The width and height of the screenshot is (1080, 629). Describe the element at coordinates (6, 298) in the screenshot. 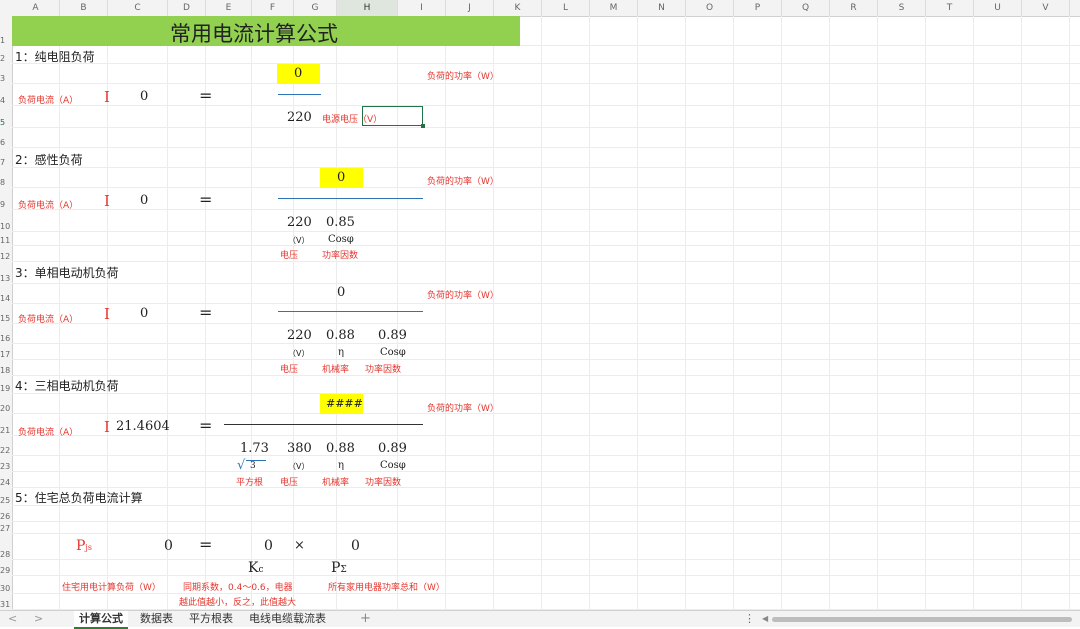

I see `row-header-14: 14` at that location.